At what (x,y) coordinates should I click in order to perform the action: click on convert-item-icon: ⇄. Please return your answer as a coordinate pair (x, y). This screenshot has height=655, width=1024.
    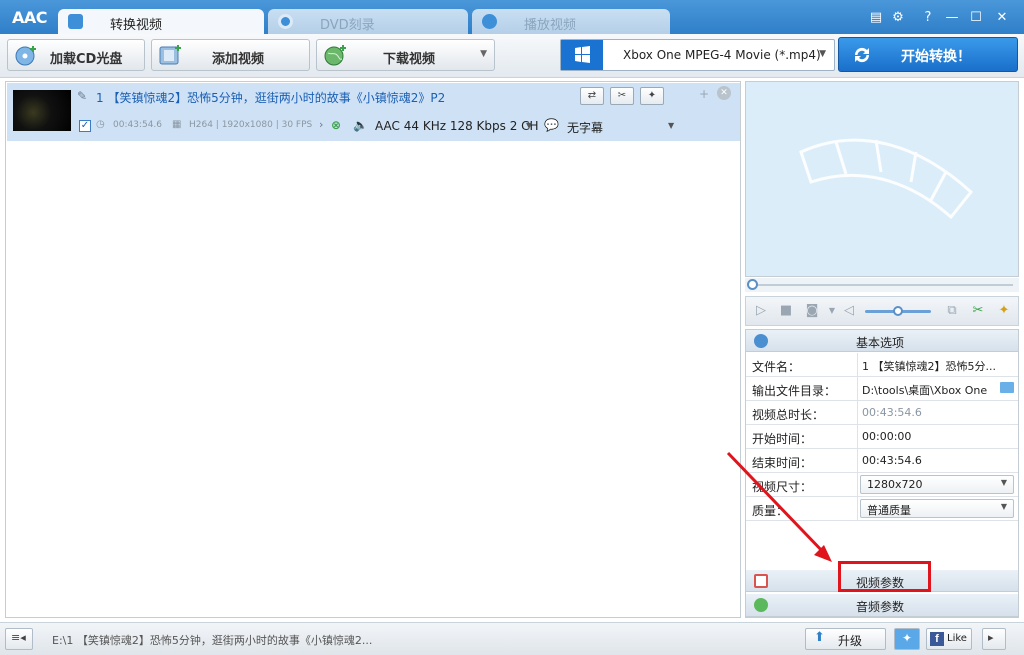
    Looking at the image, I should click on (592, 96).